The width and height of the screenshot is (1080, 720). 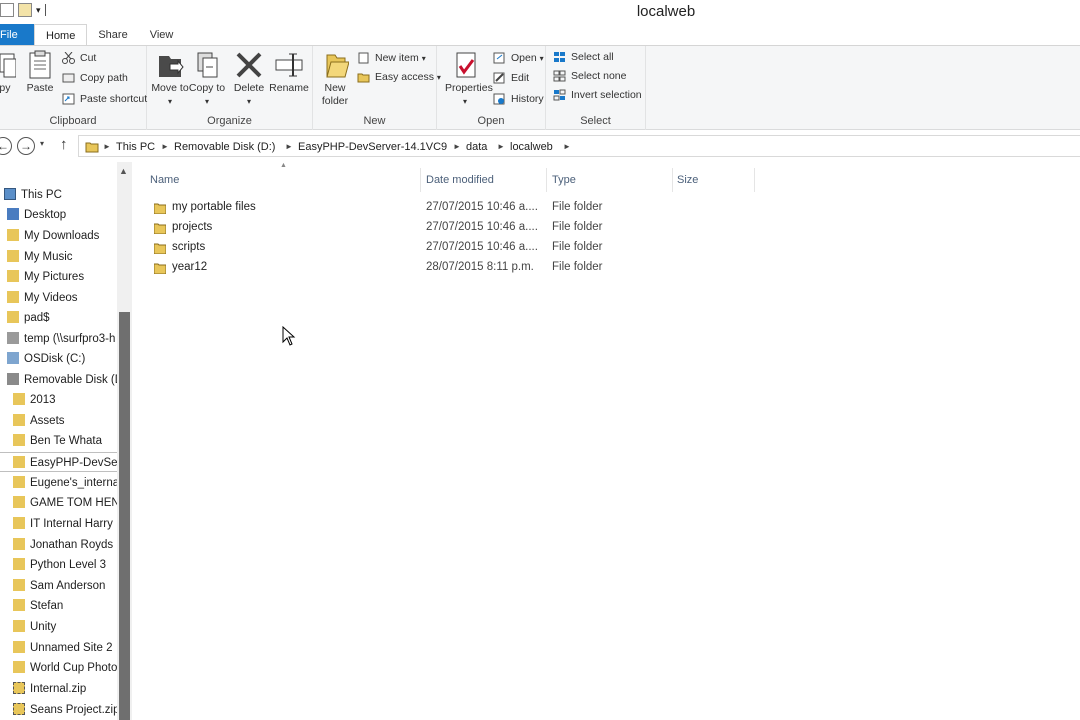 What do you see at coordinates (11, 72) in the screenshot?
I see `copy-button: opy` at bounding box center [11, 72].